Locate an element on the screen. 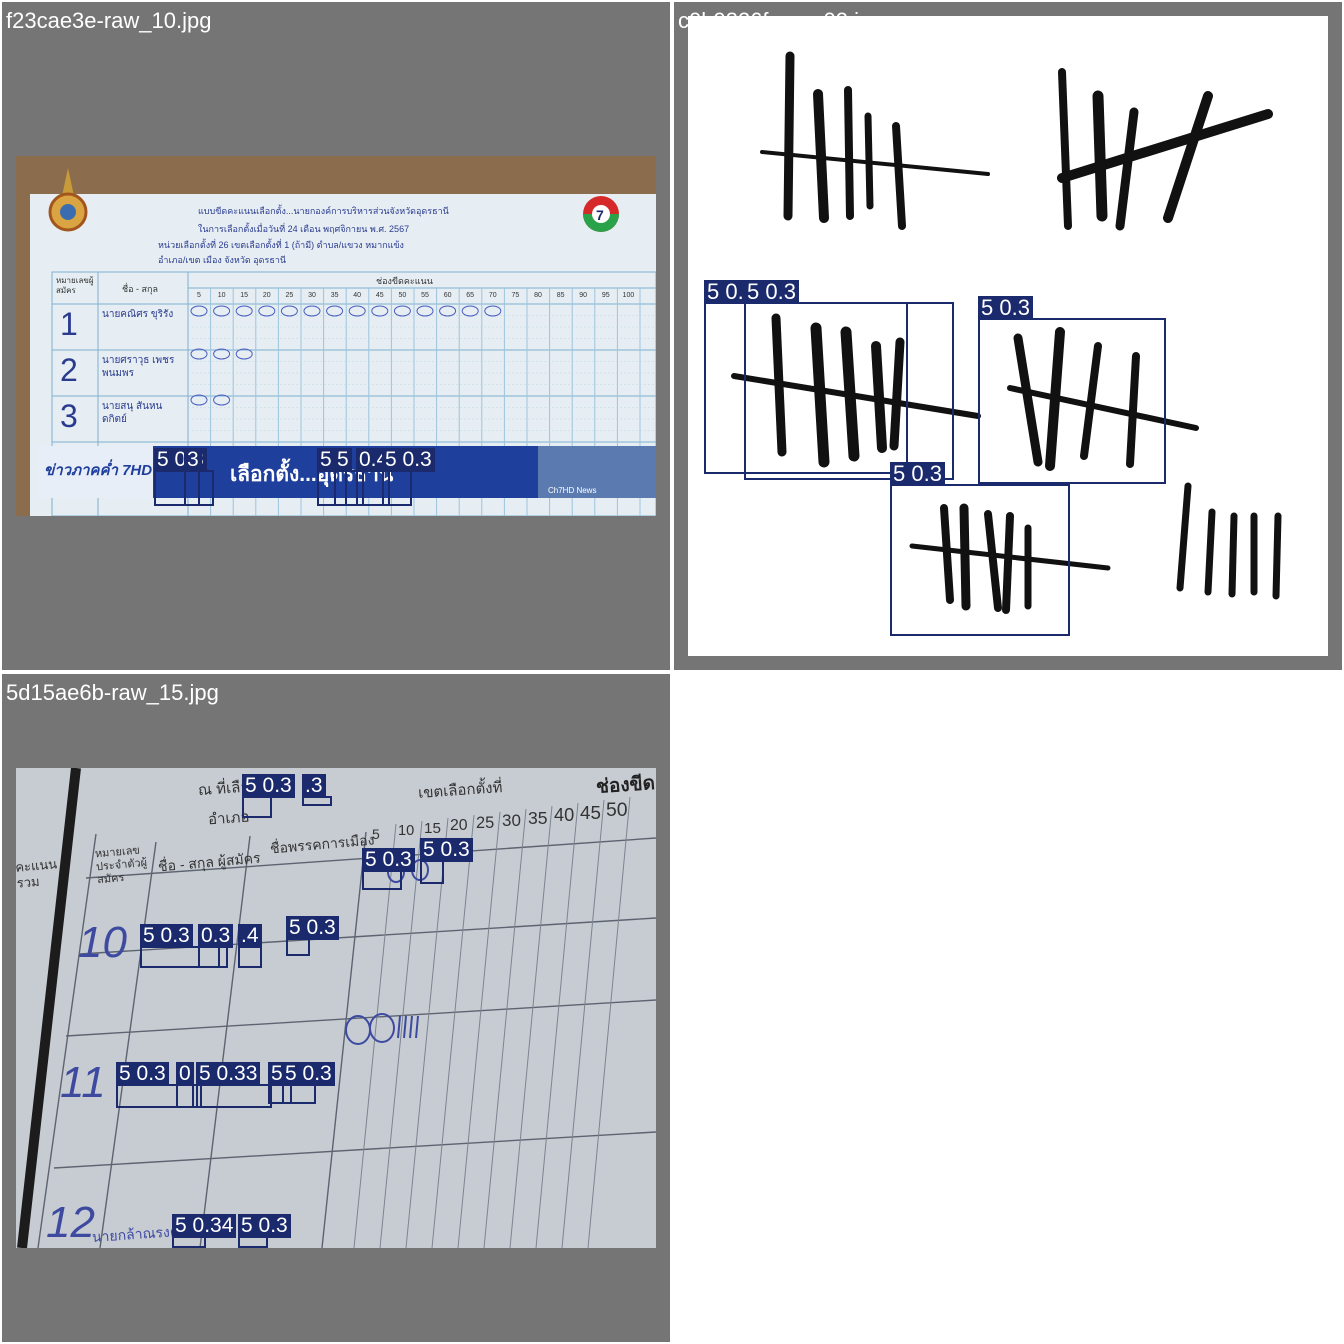  tick-label: 70 is located at coordinates (492, 295).